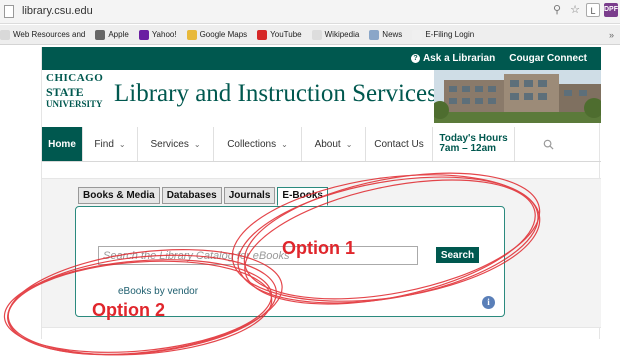  Describe the element at coordinates (399, 144) in the screenshot. I see `nav-contact-us: Contact Us` at that location.